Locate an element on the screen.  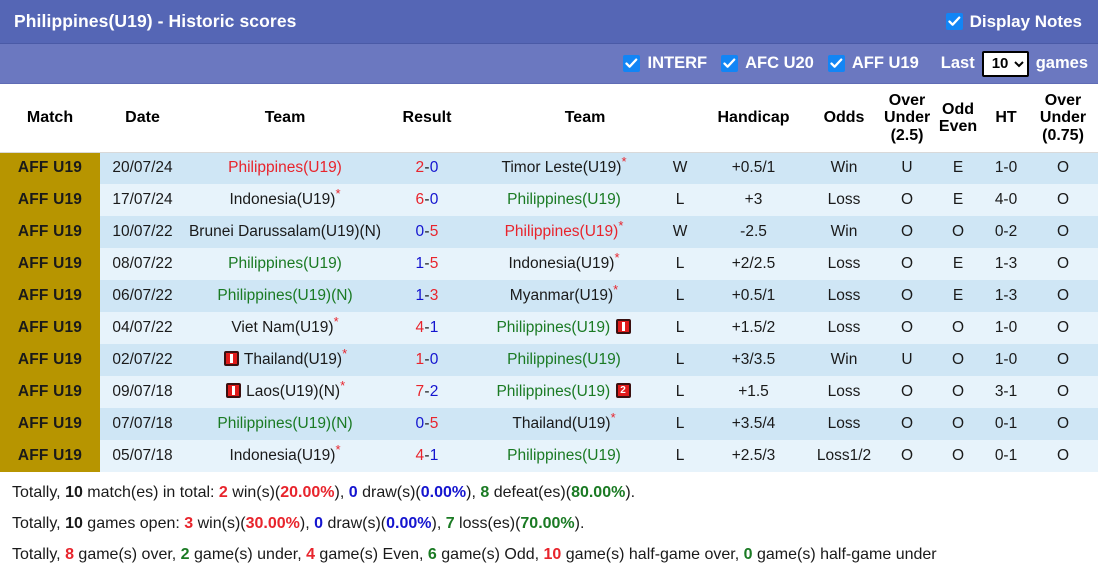
sl3-half-under: 0 is located at coordinates (748, 554).